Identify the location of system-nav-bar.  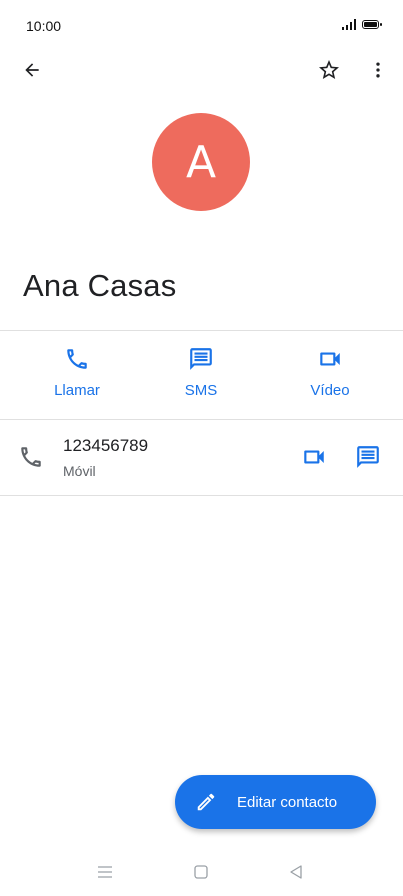
(201, 872).